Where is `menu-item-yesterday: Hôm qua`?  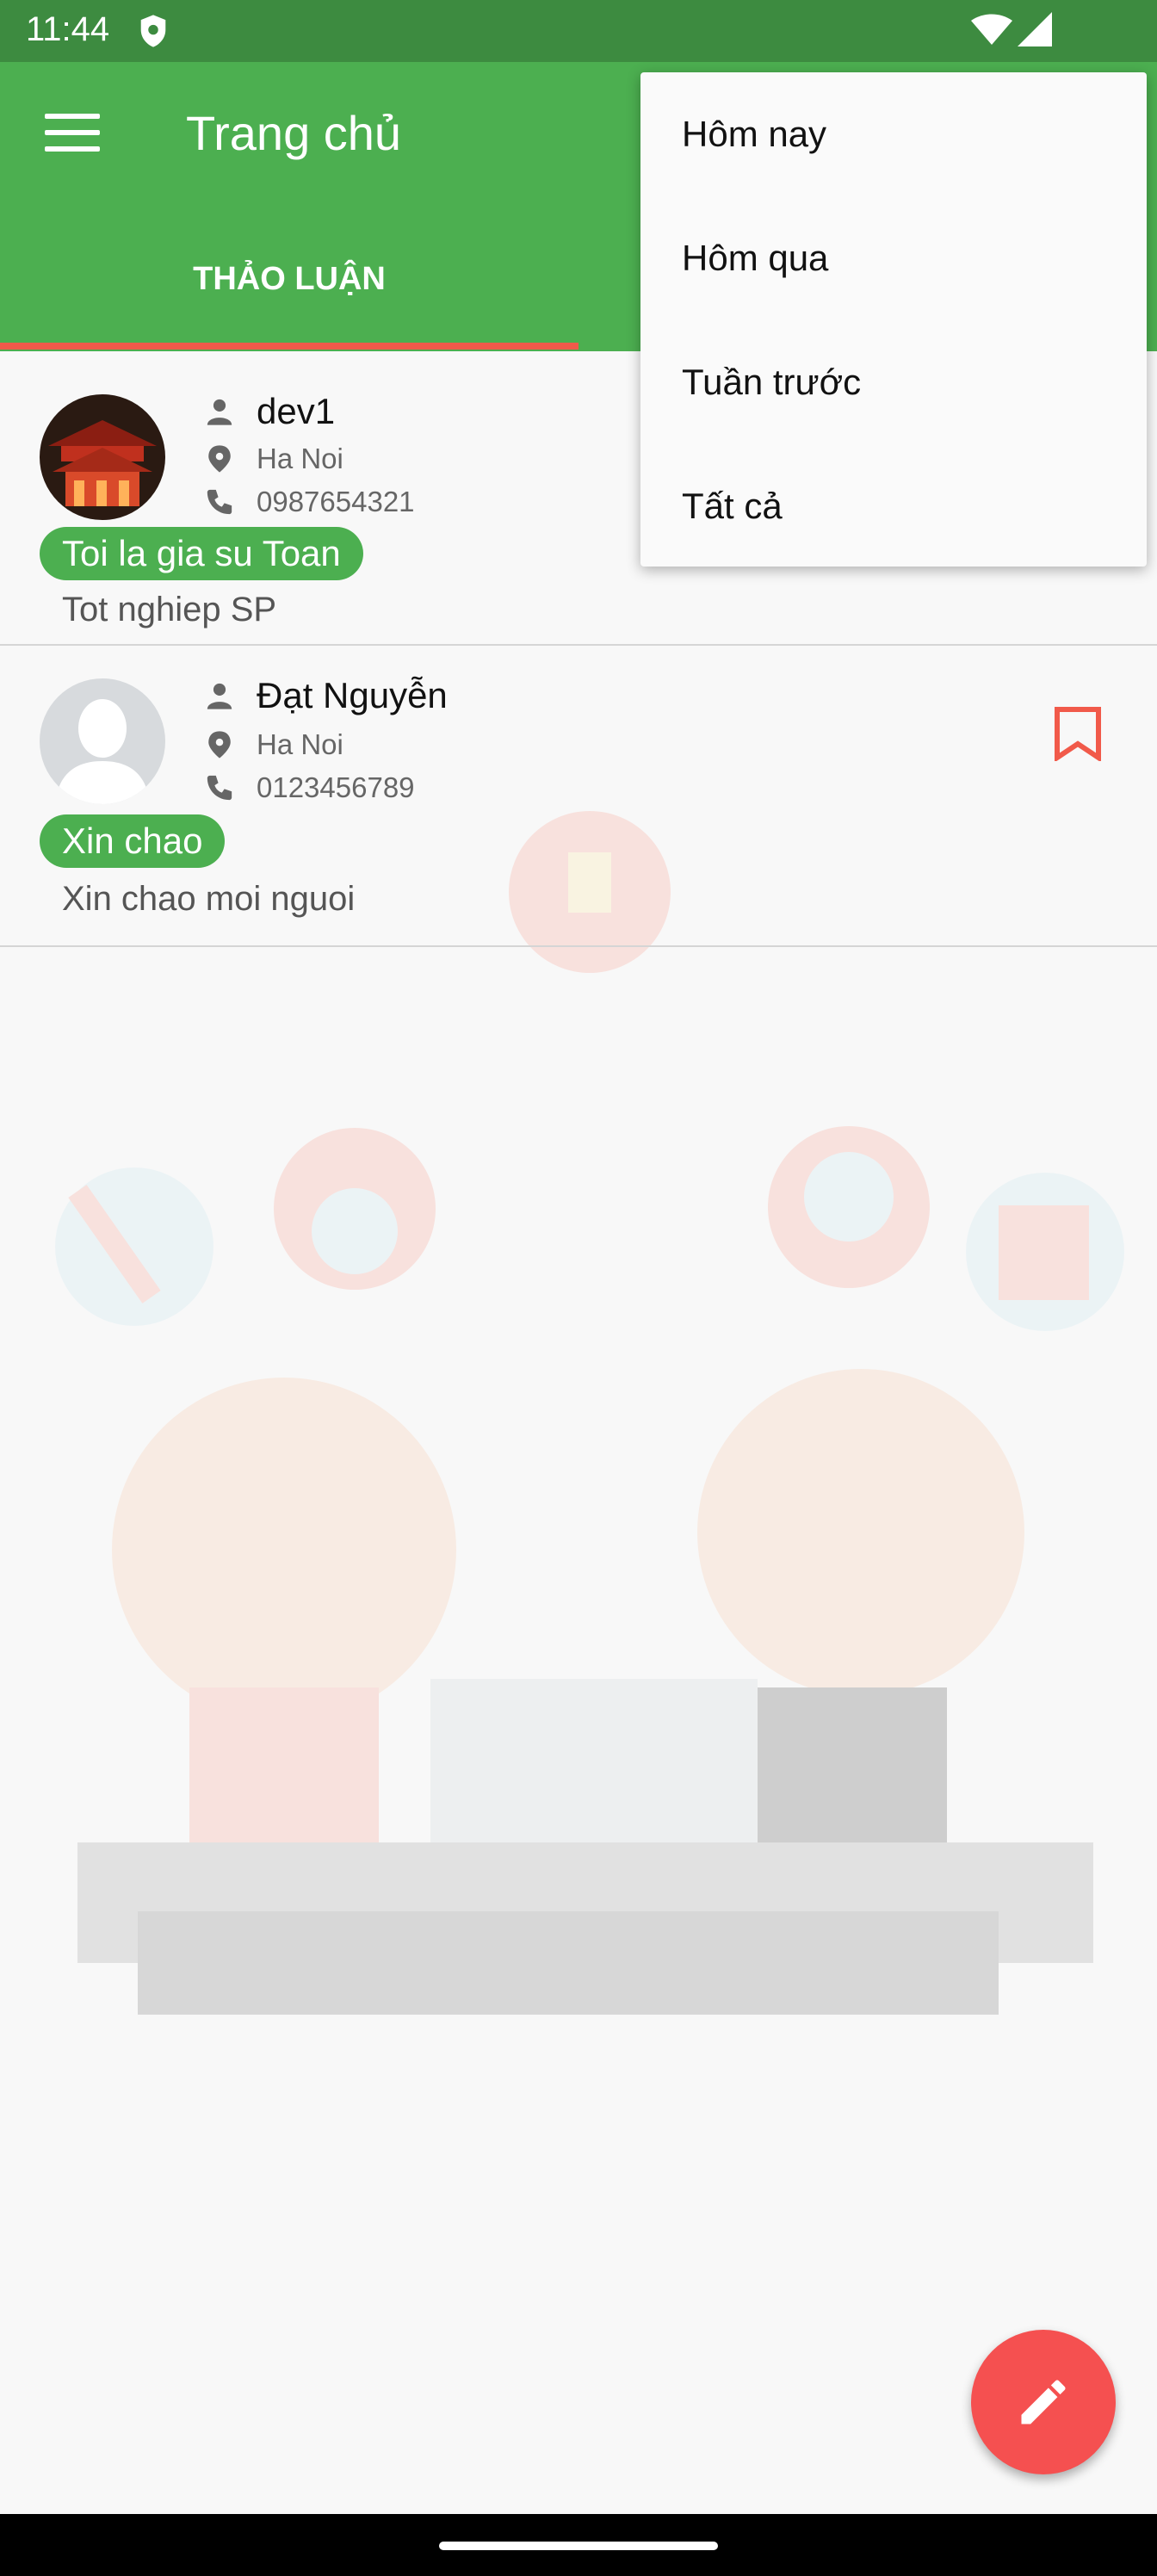
menu-item-yesterday: Hôm qua is located at coordinates (755, 258).